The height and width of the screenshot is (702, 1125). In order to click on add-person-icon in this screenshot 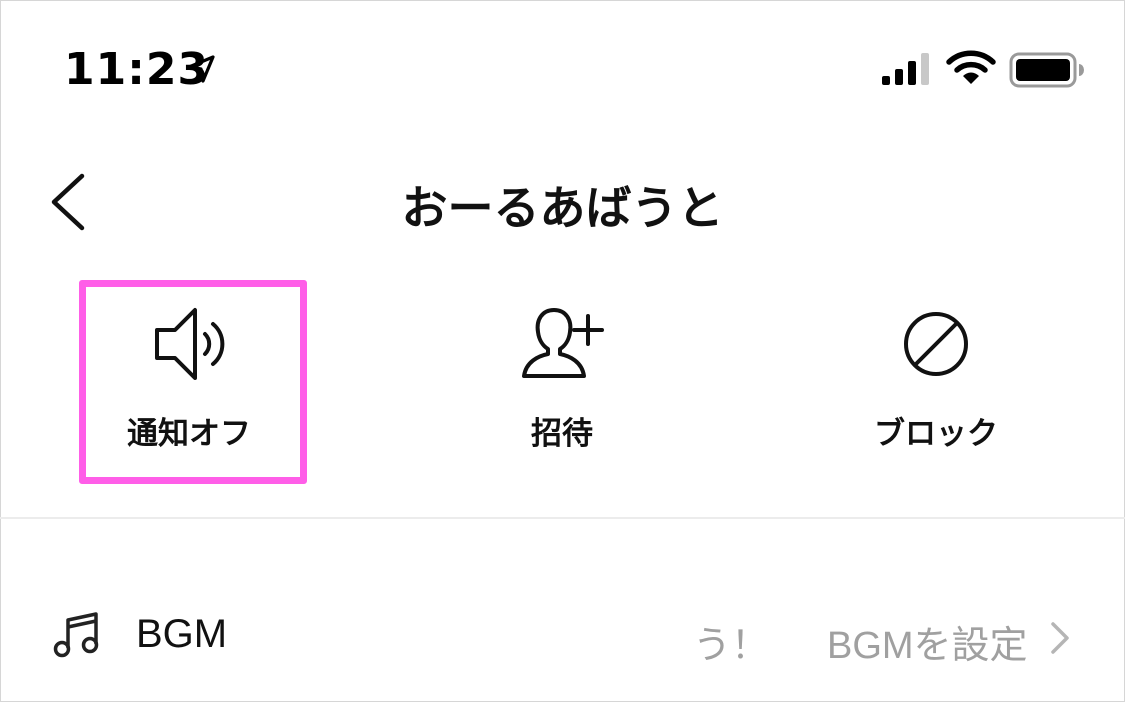, I will do `click(563, 343)`.